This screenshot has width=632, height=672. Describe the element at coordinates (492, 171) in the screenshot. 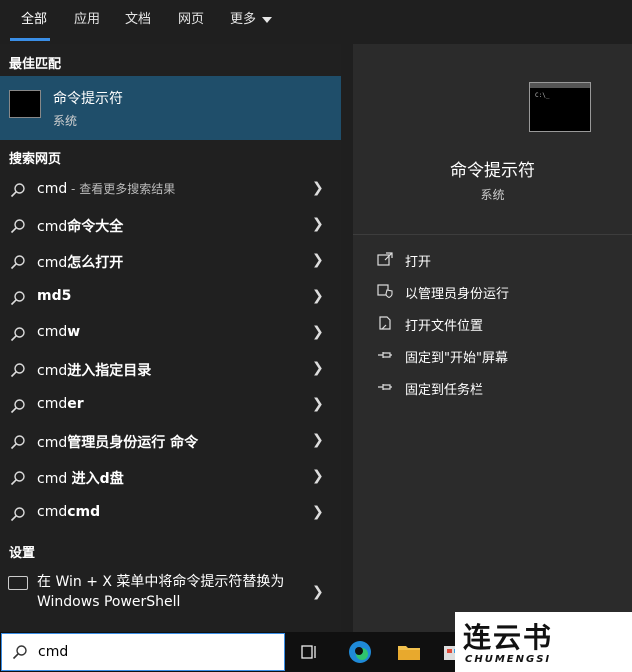

I see `preview-title: 命令提示符` at that location.